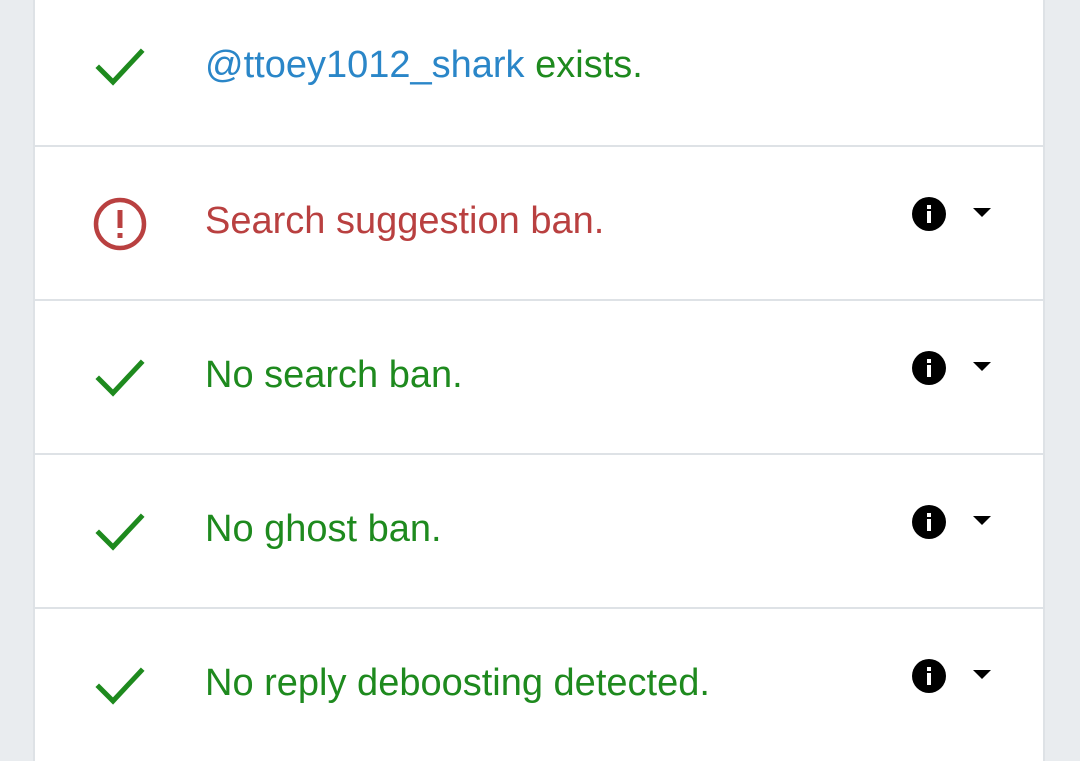 The width and height of the screenshot is (1080, 761). I want to click on result-text: @ttoey1012_shark exists., so click(424, 65).